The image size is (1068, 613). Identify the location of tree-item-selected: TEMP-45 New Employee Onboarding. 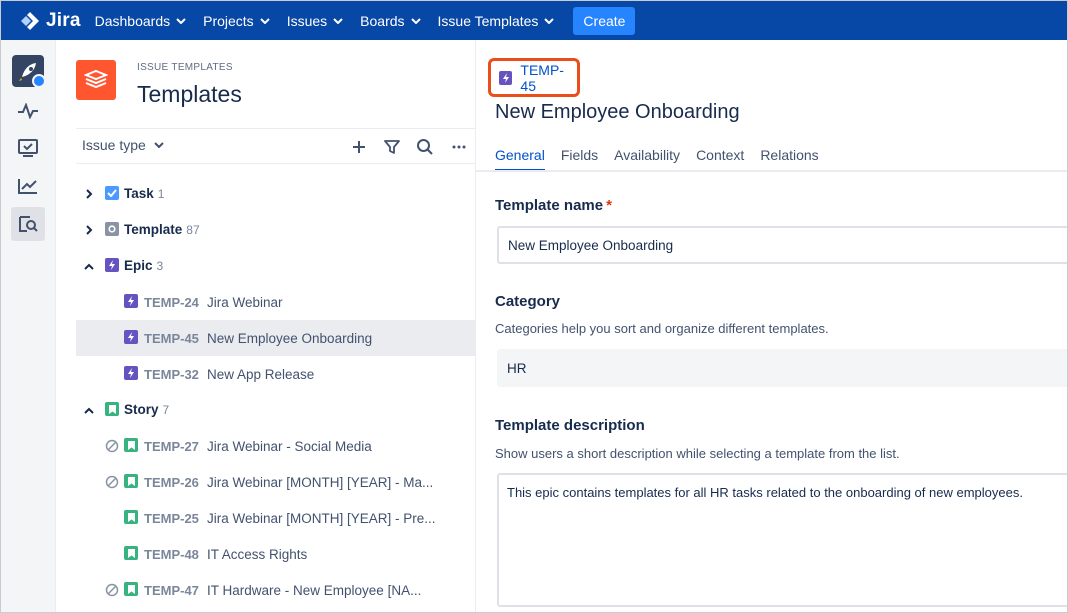
(276, 338).